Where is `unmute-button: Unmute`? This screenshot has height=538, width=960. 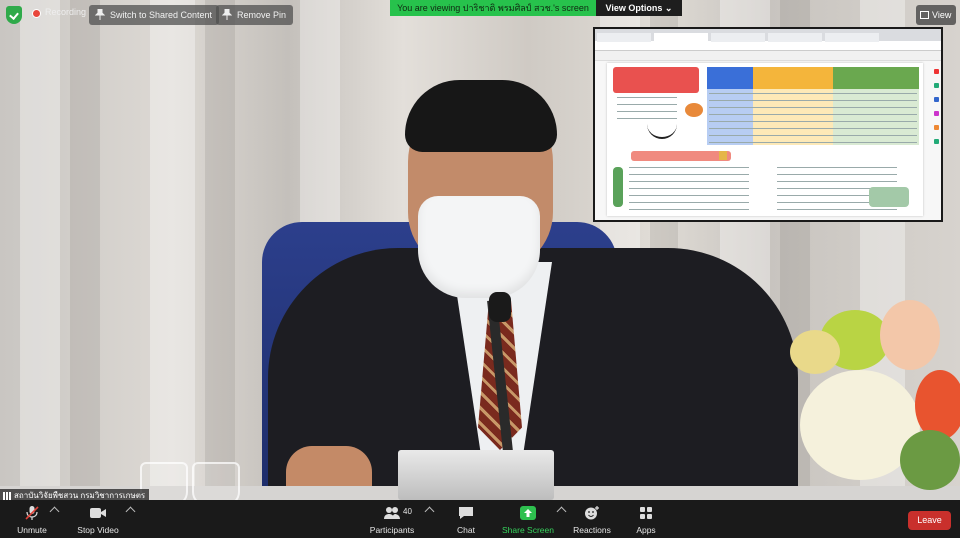 unmute-button: Unmute is located at coordinates (32, 519).